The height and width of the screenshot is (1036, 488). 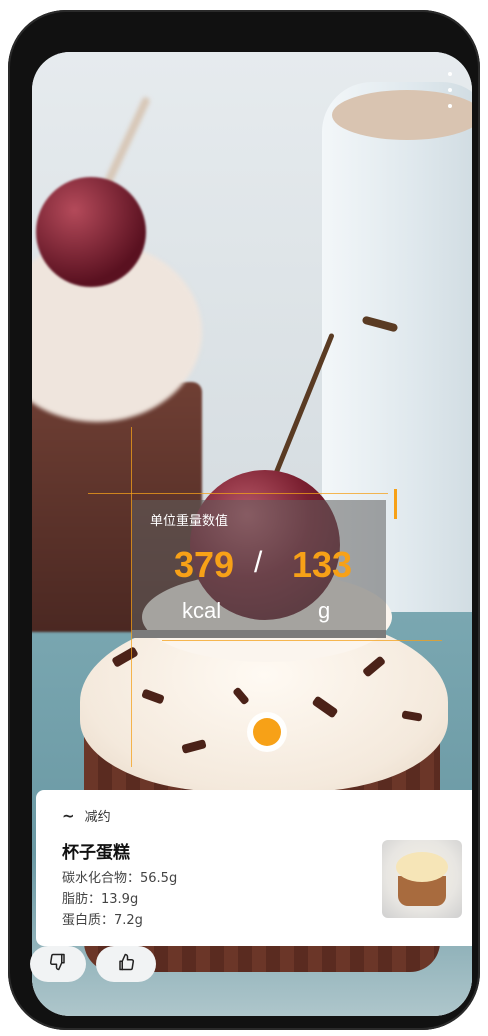 I want to click on more-options-icon, so click(x=450, y=90).